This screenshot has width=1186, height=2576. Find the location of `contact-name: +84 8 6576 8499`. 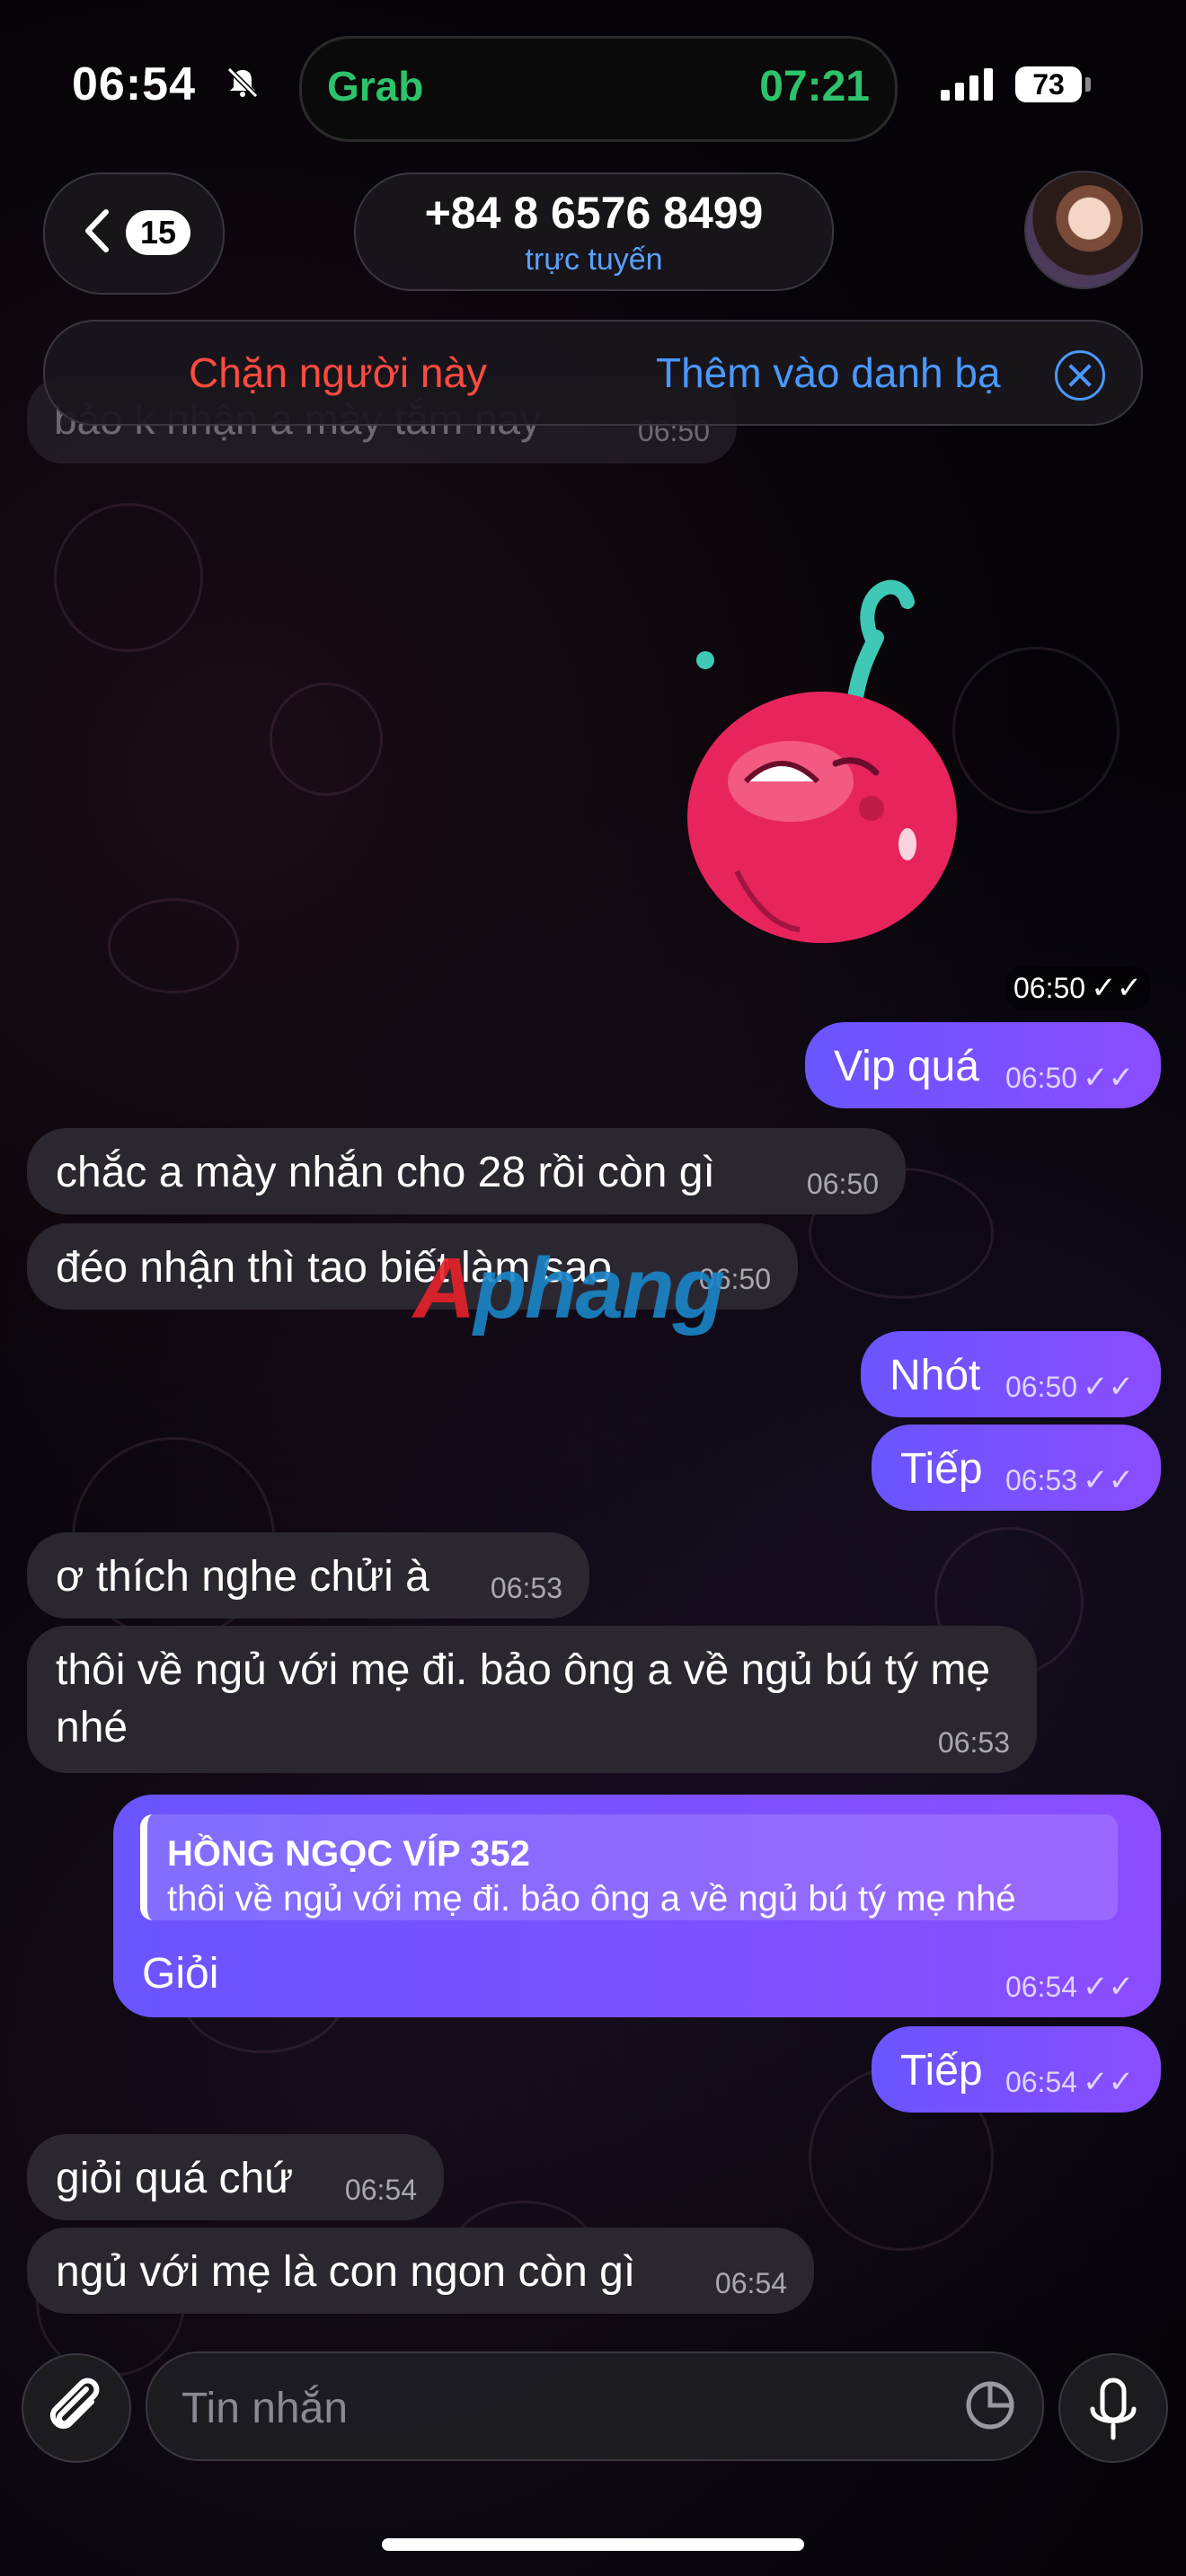

contact-name: +84 8 6576 8499 is located at coordinates (594, 213).